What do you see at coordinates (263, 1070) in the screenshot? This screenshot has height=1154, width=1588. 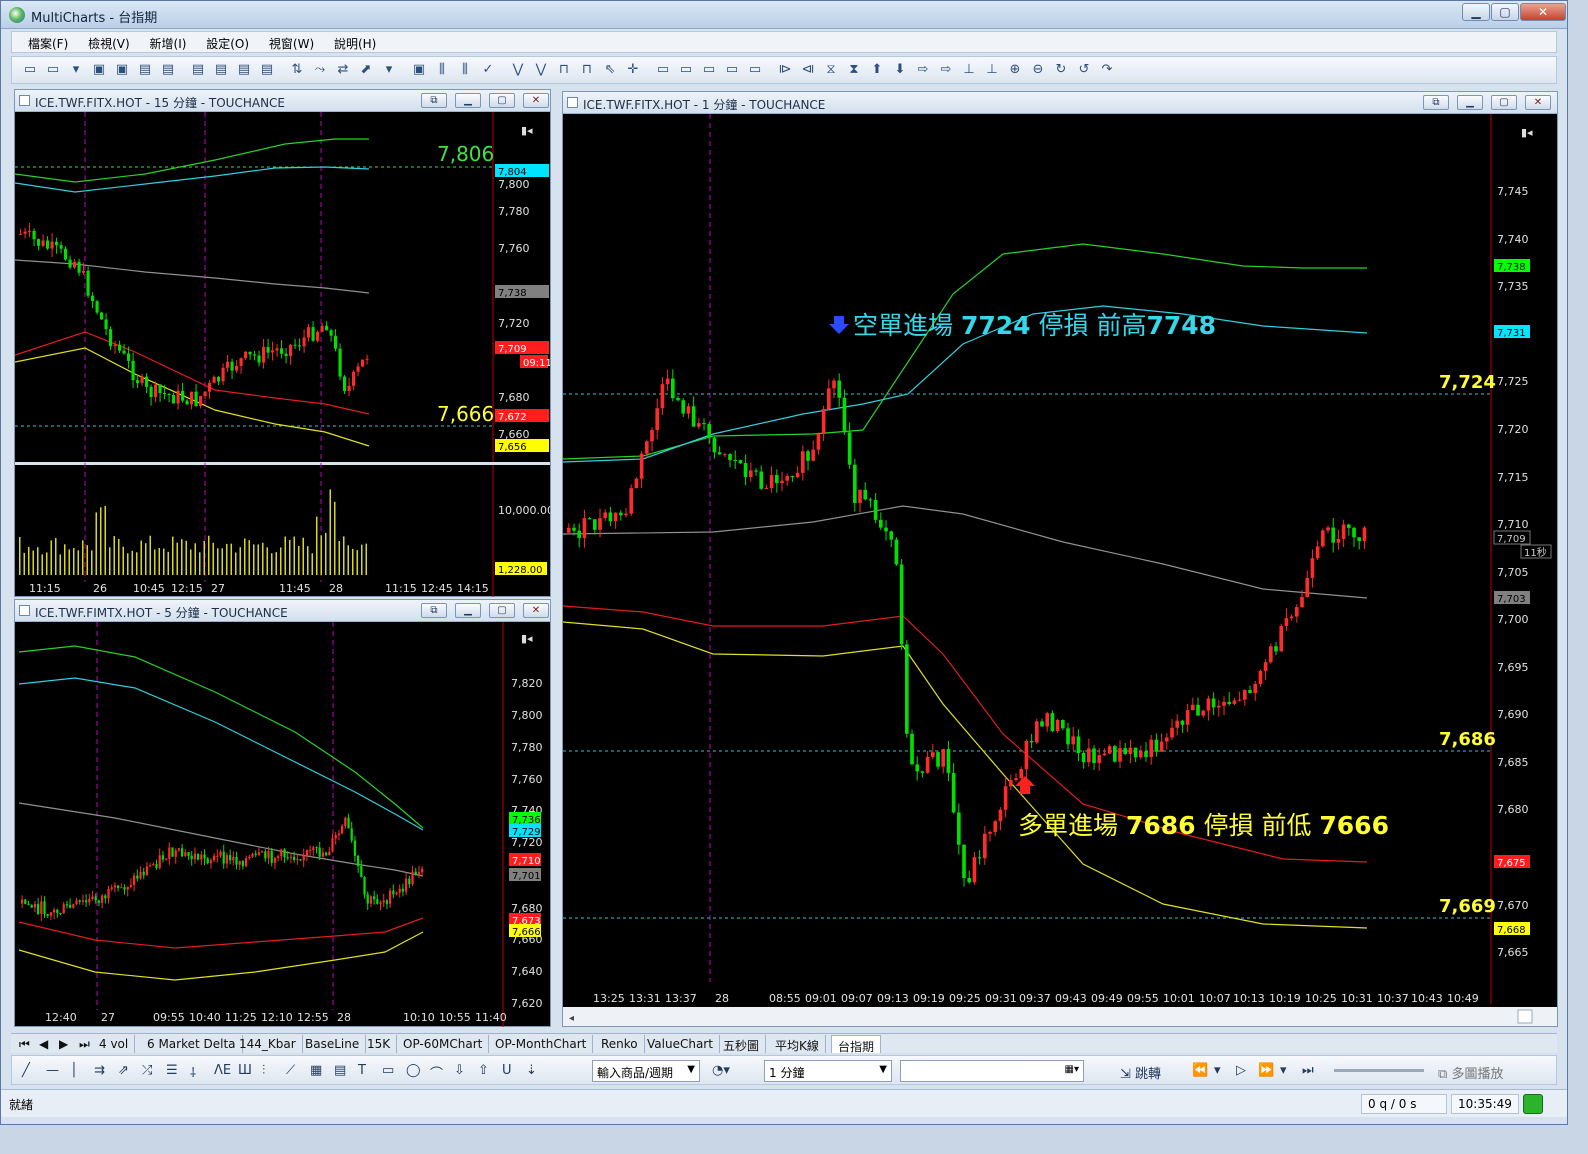 I see `drawing-tool-icon: ⫶` at bounding box center [263, 1070].